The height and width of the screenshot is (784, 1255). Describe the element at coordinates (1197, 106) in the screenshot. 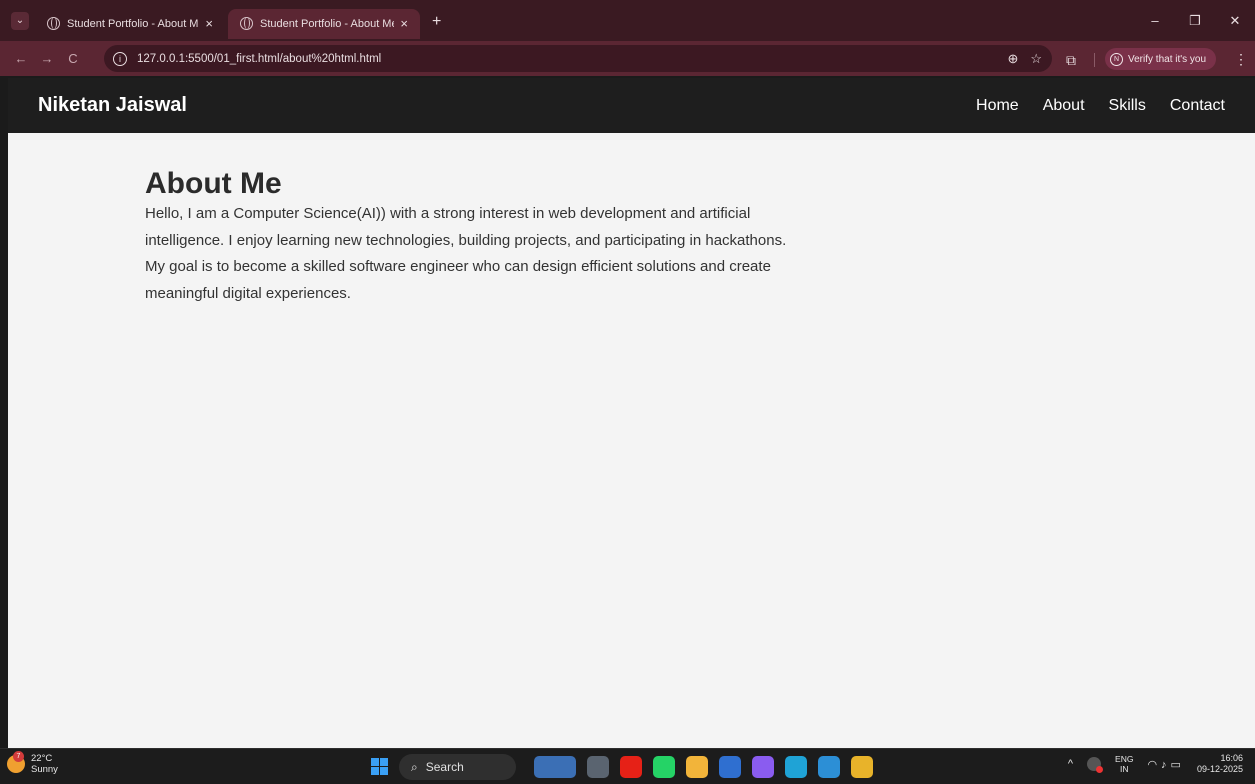

I see `nav-link-contact: Contact` at that location.